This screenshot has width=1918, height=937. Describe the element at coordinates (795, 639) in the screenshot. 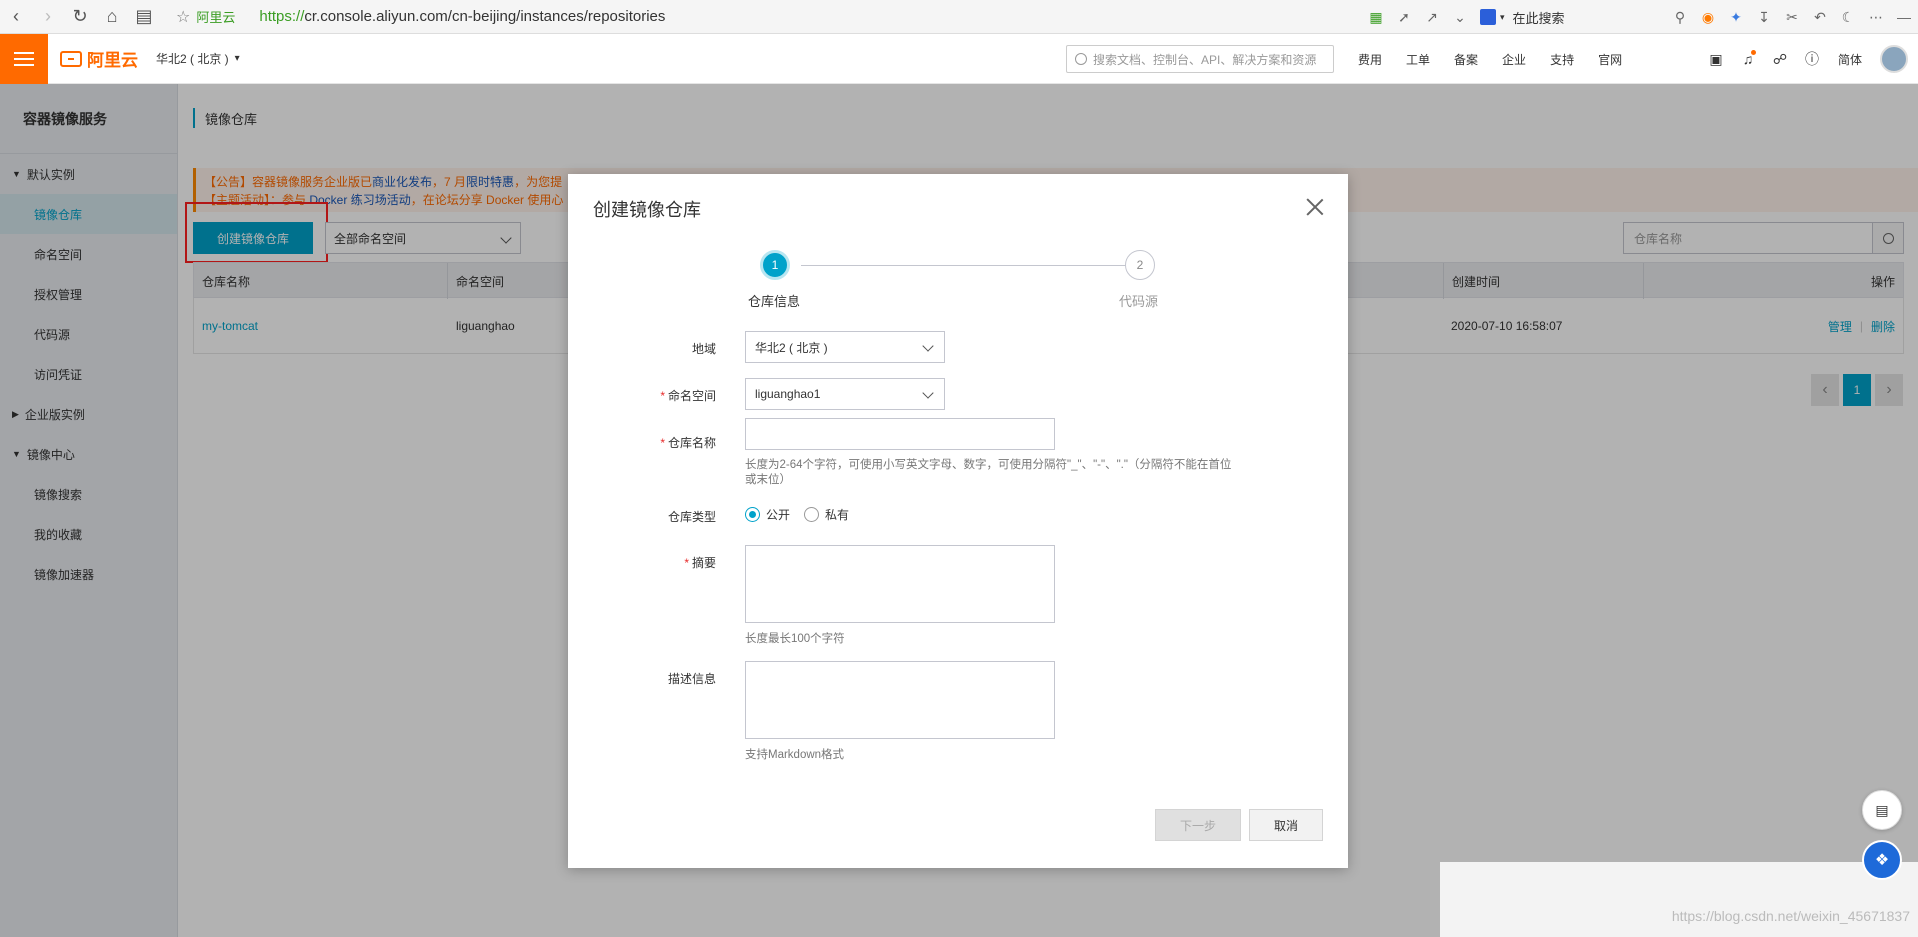

I see `summary-help: 长度最长100个字符` at that location.